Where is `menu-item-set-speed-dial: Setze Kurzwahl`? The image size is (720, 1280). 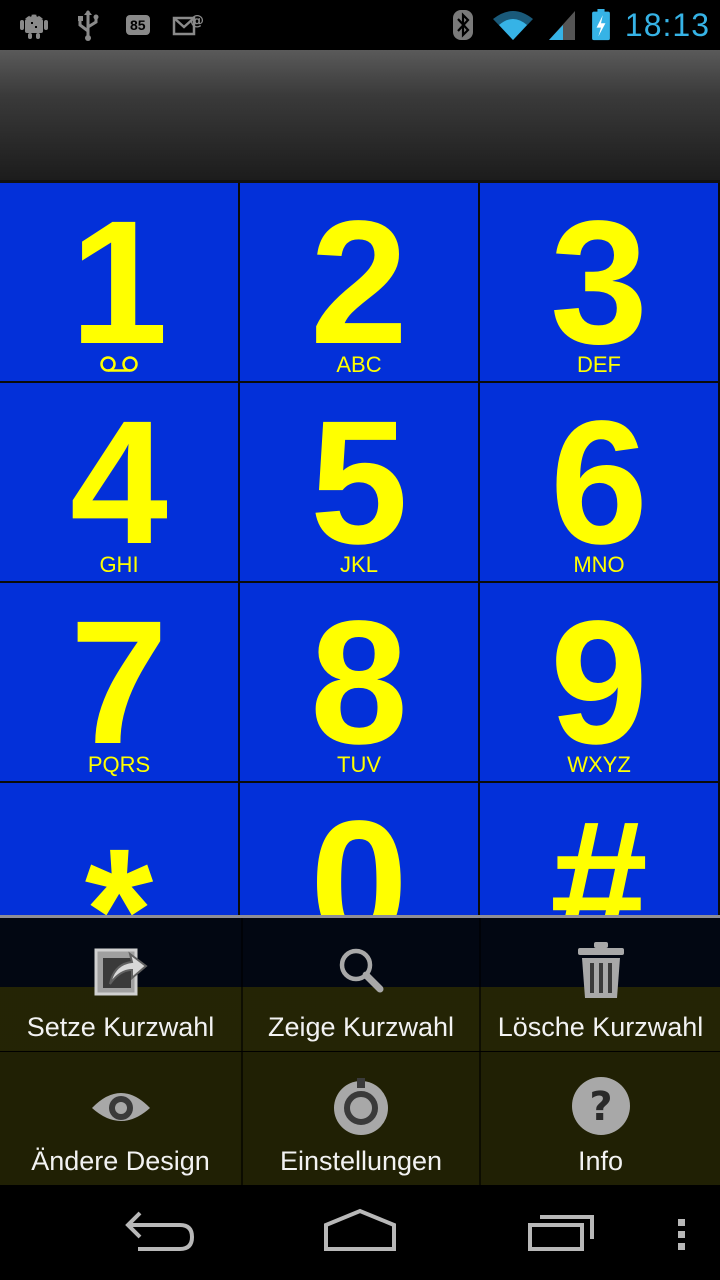 menu-item-set-speed-dial: Setze Kurzwahl is located at coordinates (120, 984).